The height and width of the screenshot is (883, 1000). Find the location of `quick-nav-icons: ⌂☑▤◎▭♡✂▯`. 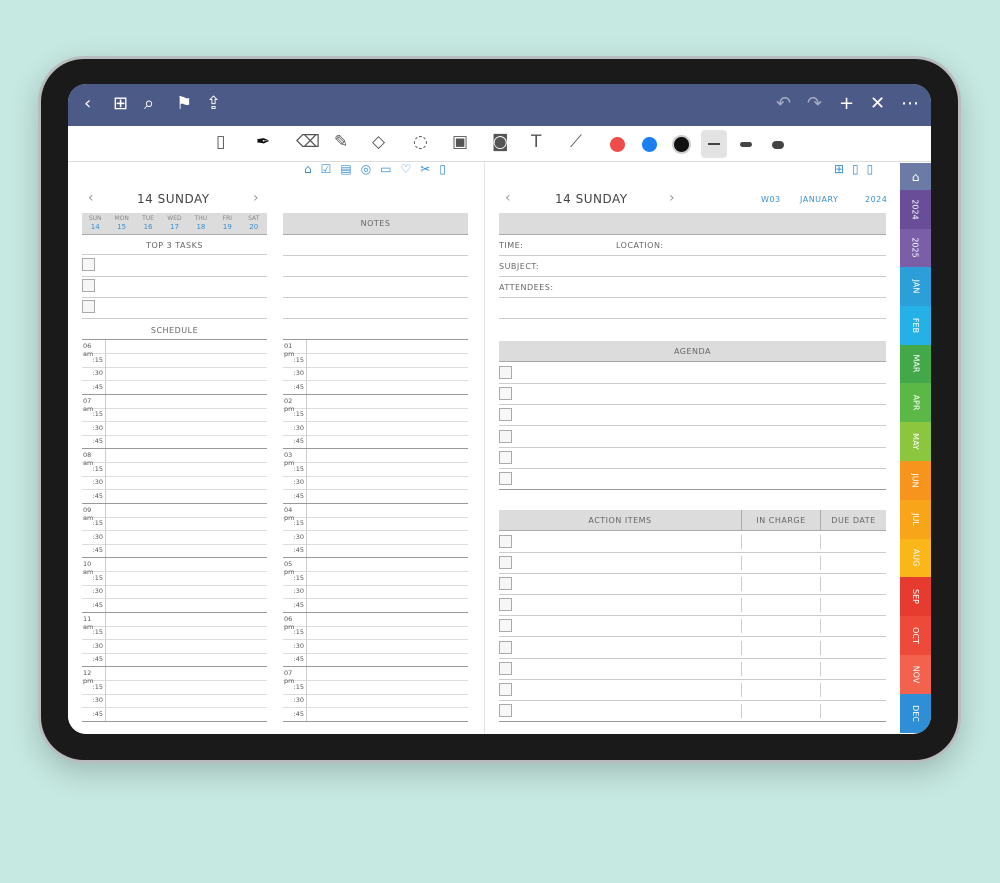

quick-nav-icons: ⌂☑▤◎▭♡✂▯ is located at coordinates (379, 169).